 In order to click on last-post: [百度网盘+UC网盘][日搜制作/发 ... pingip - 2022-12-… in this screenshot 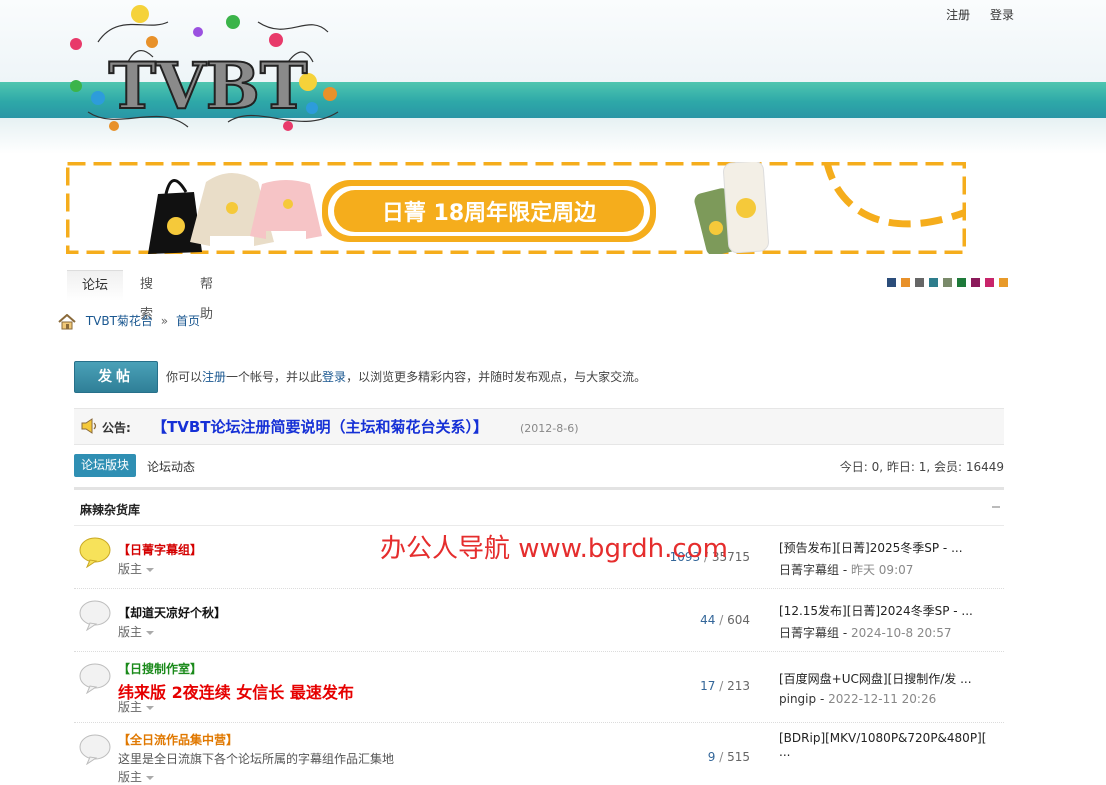, I will do `click(875, 689)`.